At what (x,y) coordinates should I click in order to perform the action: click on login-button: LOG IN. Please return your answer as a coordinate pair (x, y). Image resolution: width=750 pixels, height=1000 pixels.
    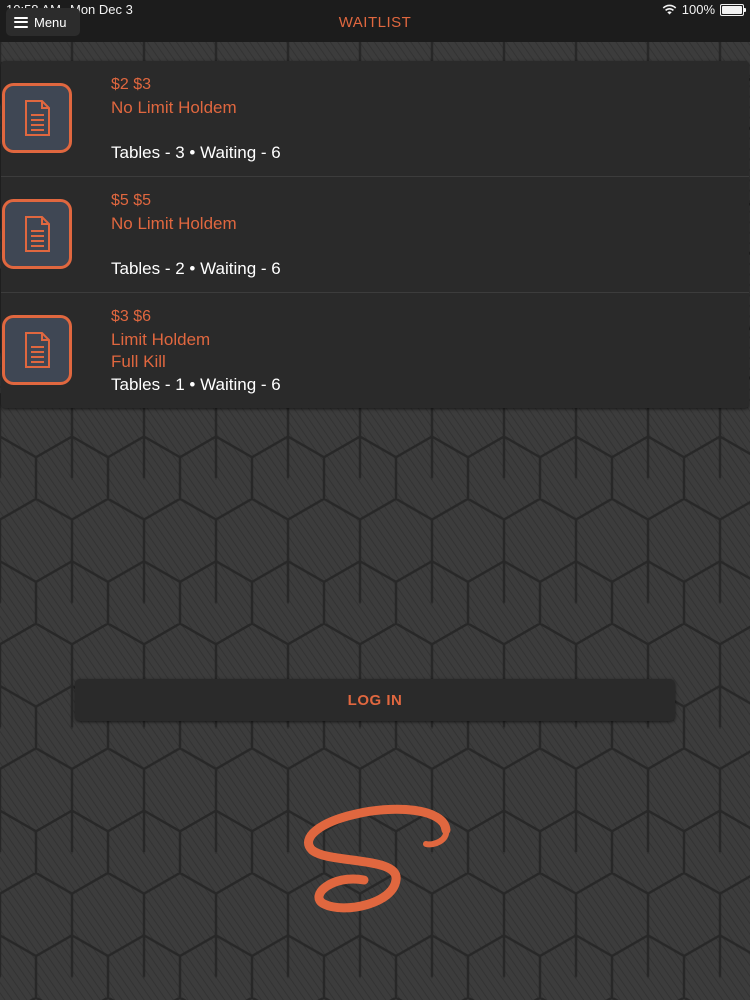
    Looking at the image, I should click on (375, 700).